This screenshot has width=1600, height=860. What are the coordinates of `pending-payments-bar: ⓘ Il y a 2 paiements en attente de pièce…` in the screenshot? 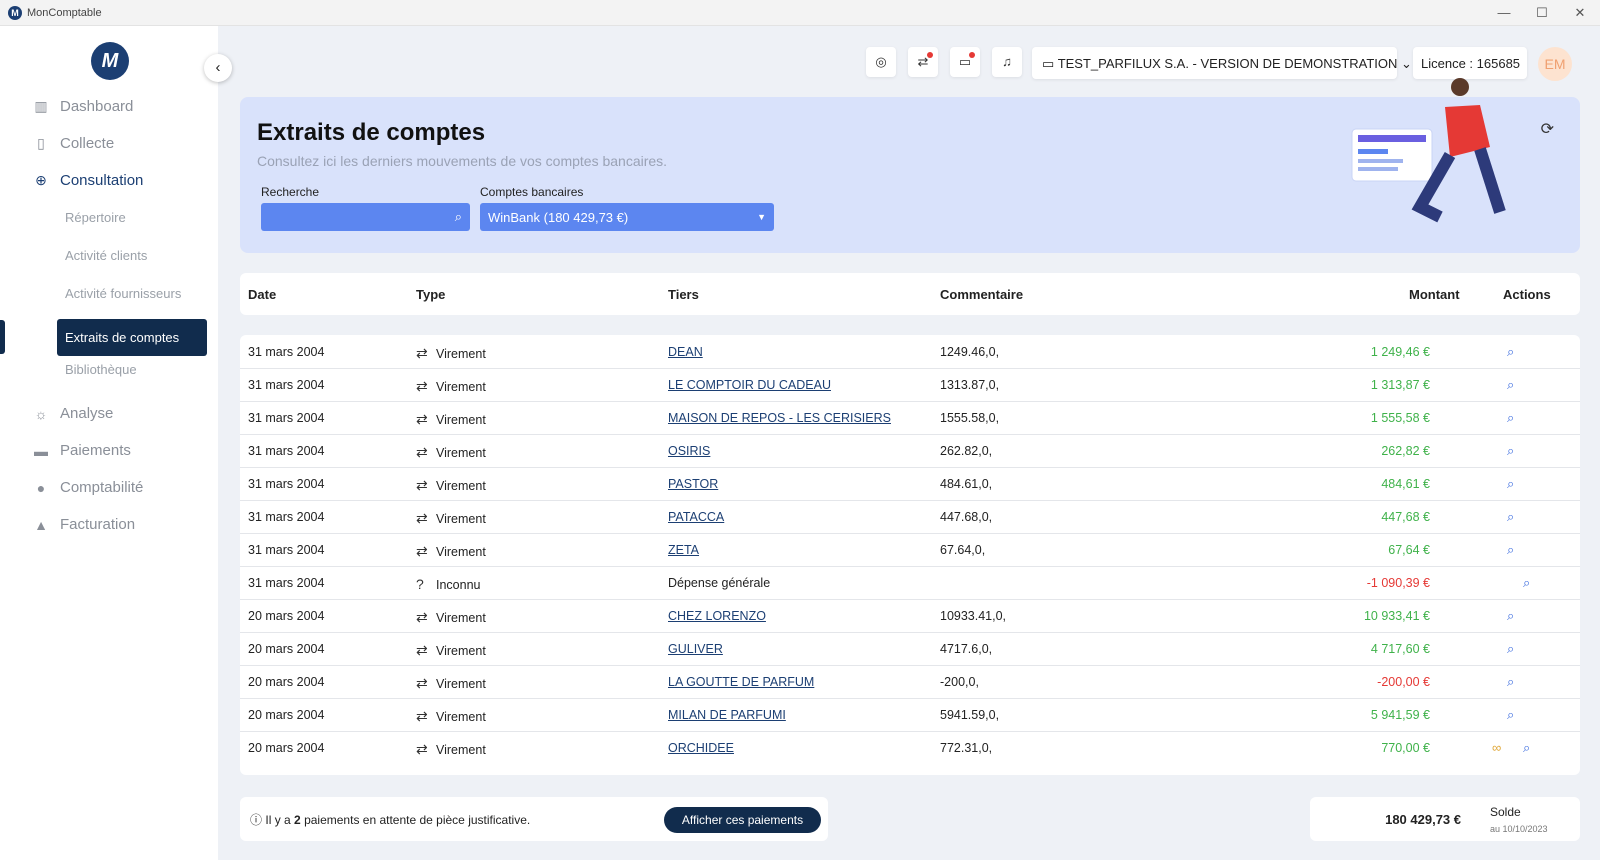 It's located at (534, 819).